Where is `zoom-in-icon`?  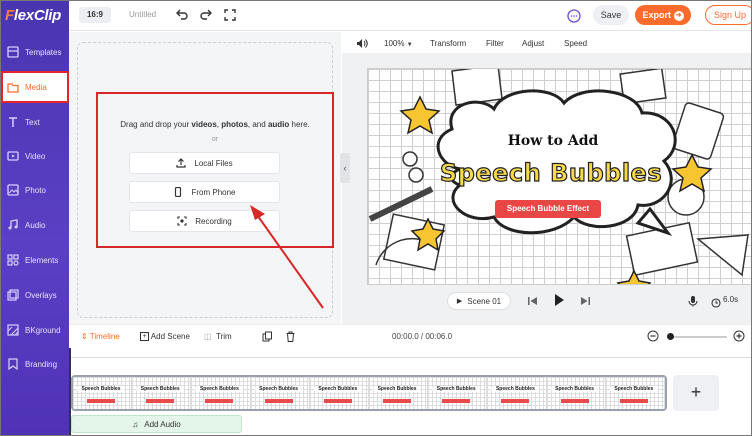 zoom-in-icon is located at coordinates (739, 337).